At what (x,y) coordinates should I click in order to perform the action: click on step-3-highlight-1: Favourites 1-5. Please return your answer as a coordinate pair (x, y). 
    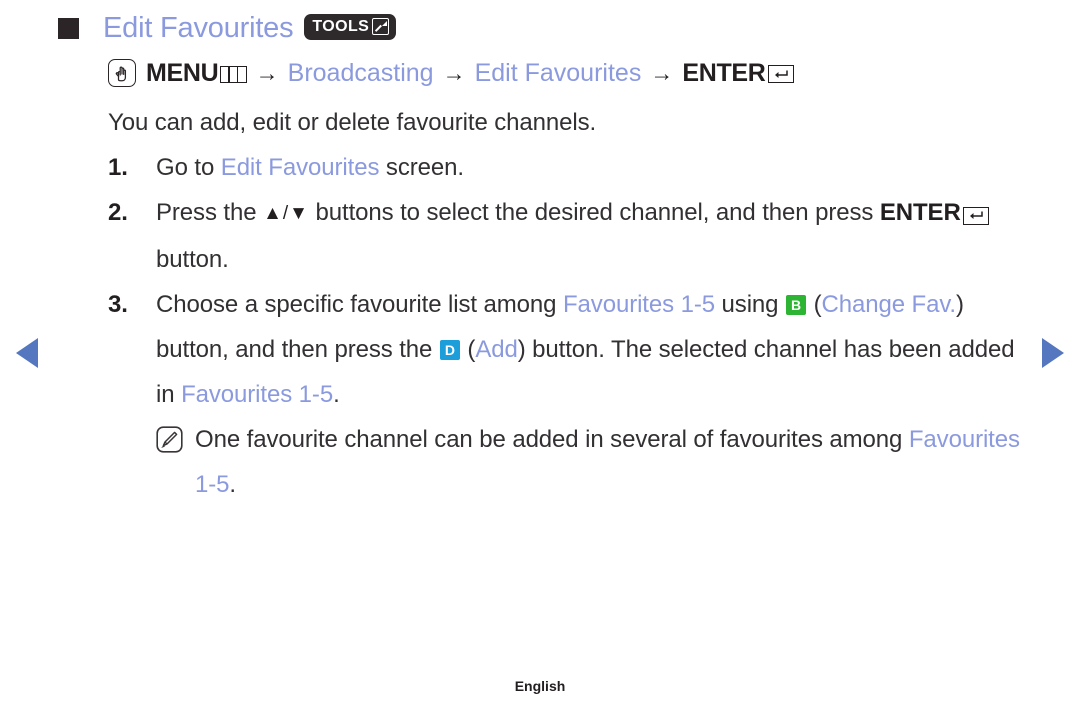
    Looking at the image, I should click on (638, 304).